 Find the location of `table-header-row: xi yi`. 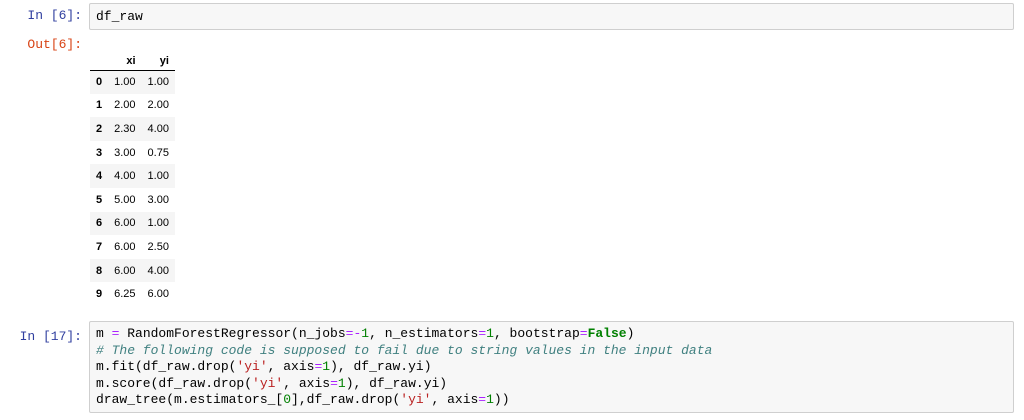

table-header-row: xi yi is located at coordinates (132, 61).